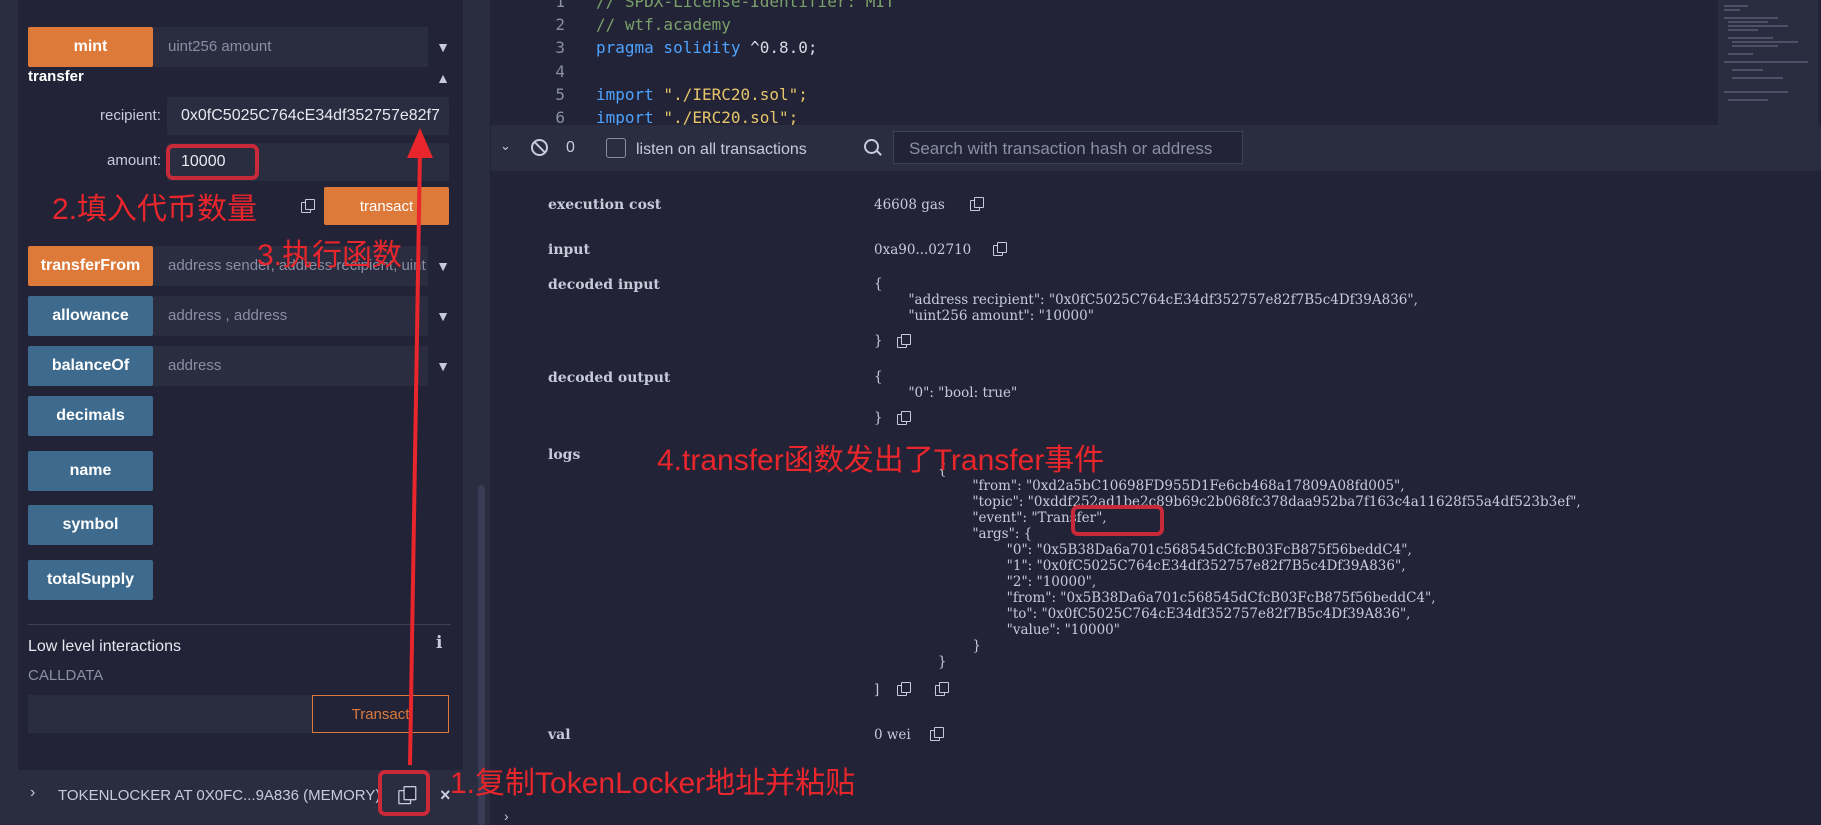 This screenshot has height=825, width=1821. Describe the element at coordinates (330, 255) in the screenshot. I see `annotation-step3: 3.执行函数` at that location.